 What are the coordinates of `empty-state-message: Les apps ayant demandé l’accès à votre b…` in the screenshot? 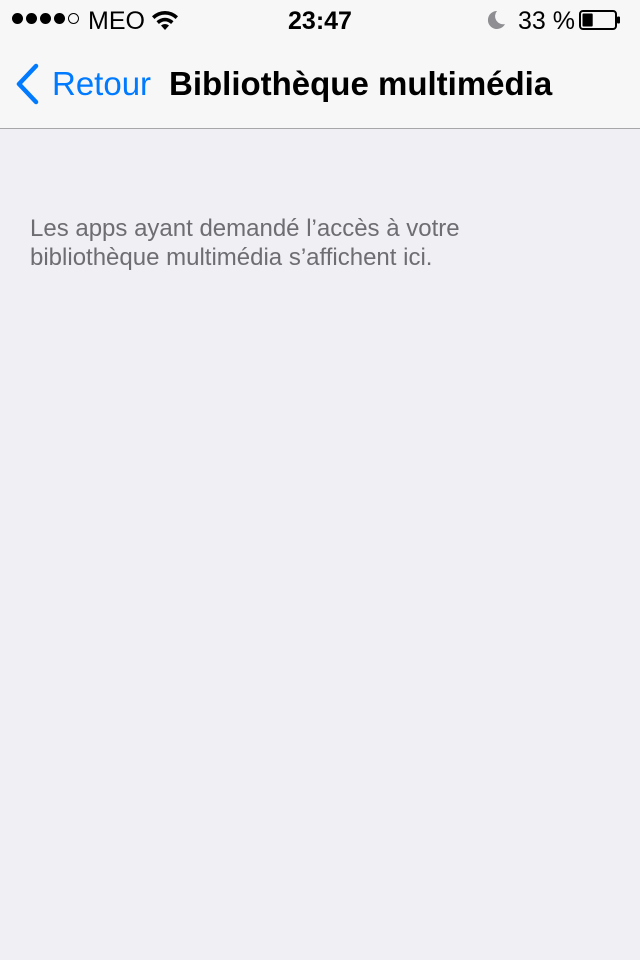 It's located at (310, 243).